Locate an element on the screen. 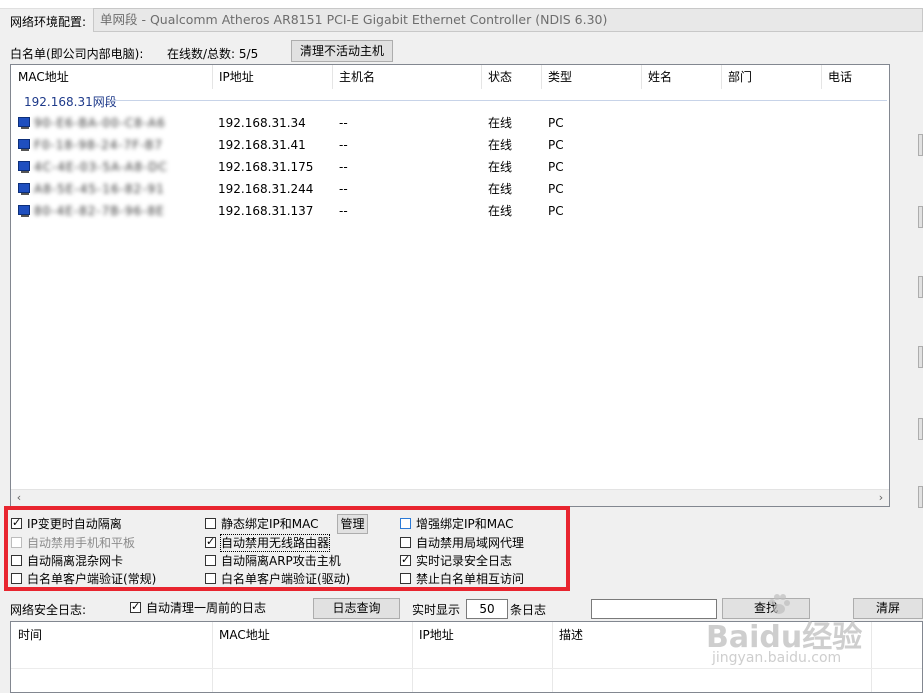 This screenshot has height=693, width=923. log-count-suffix: 条日志 is located at coordinates (528, 610).